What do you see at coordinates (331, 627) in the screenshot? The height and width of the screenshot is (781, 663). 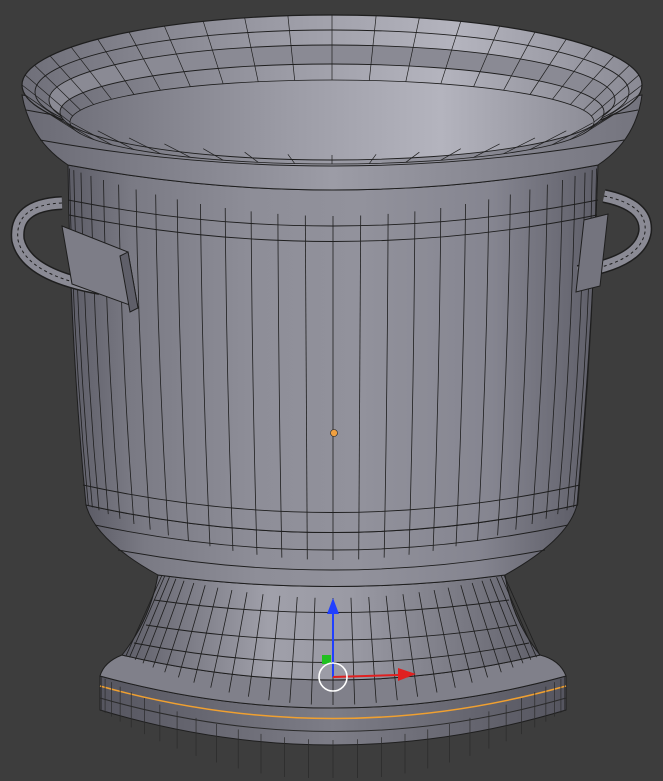 I see `urn-stem` at bounding box center [331, 627].